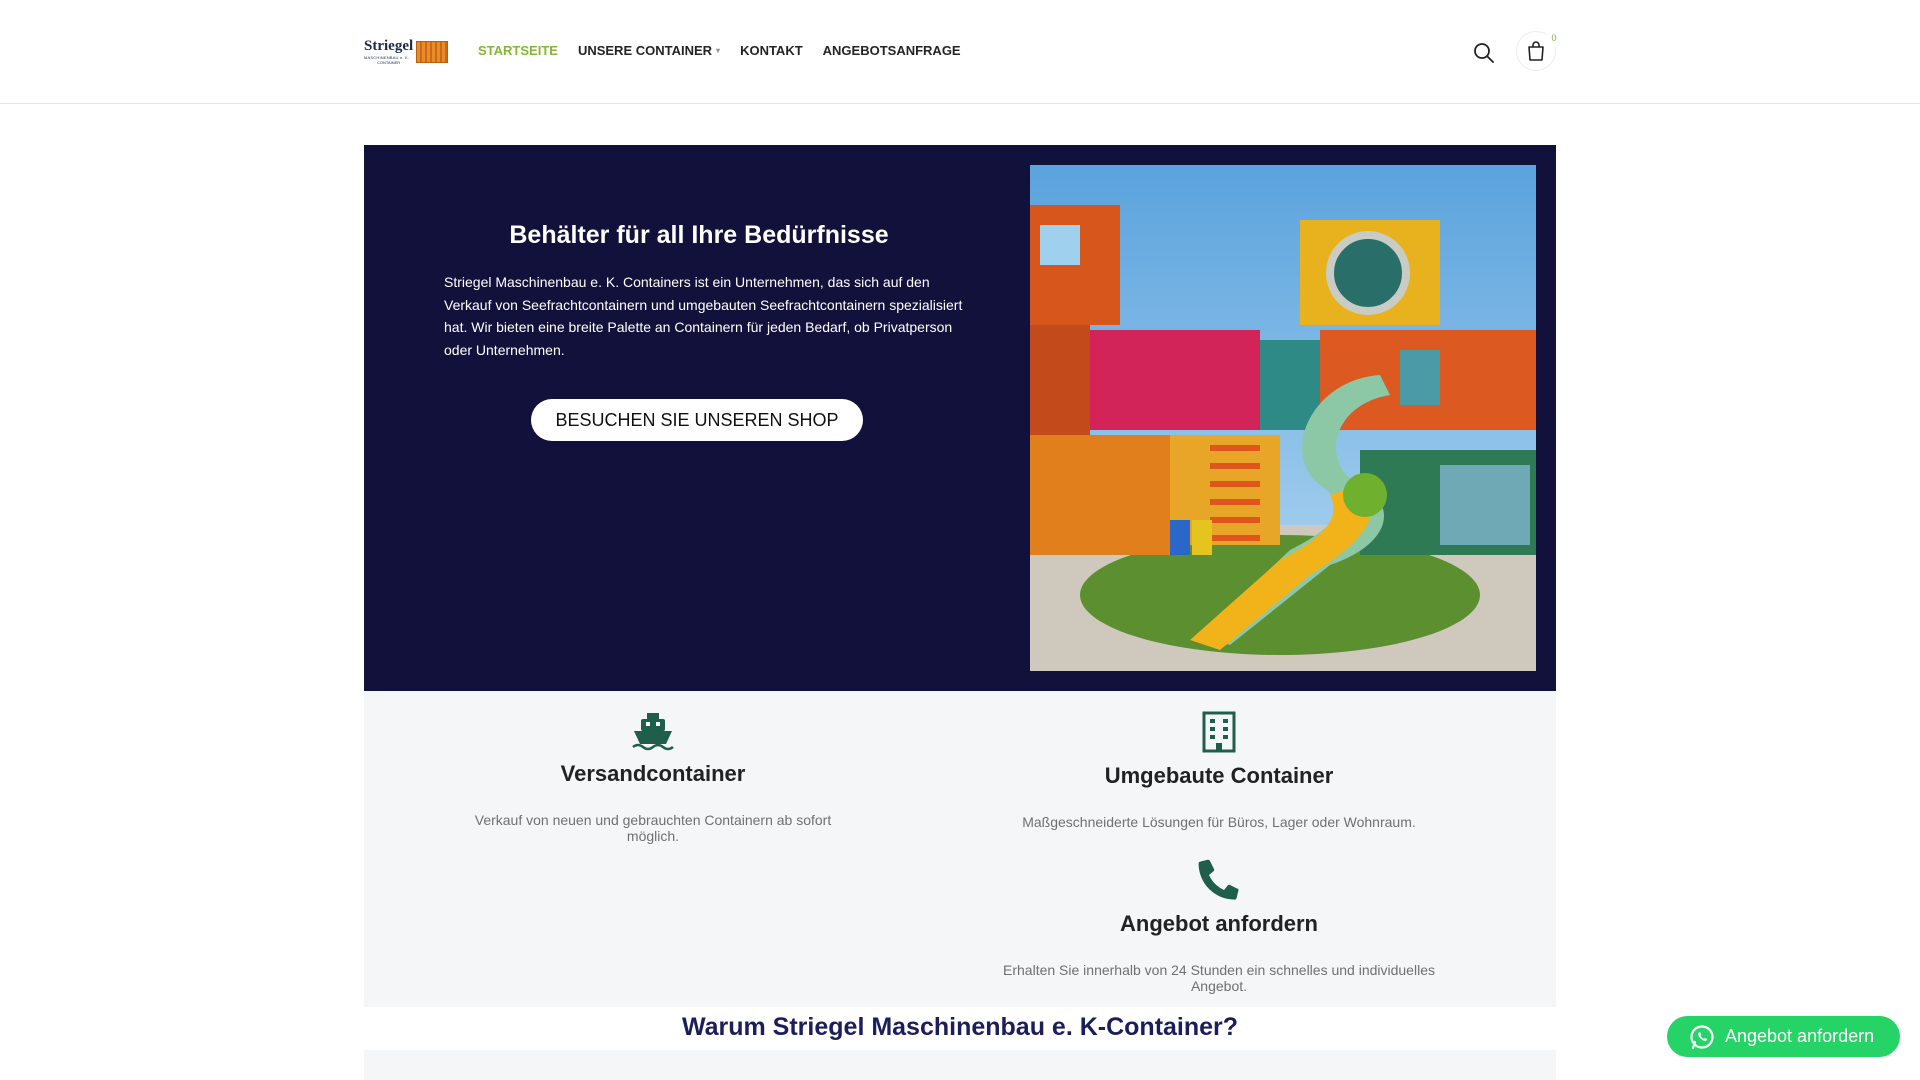  I want to click on feature-title: Angebot anfordern, so click(1219, 923).